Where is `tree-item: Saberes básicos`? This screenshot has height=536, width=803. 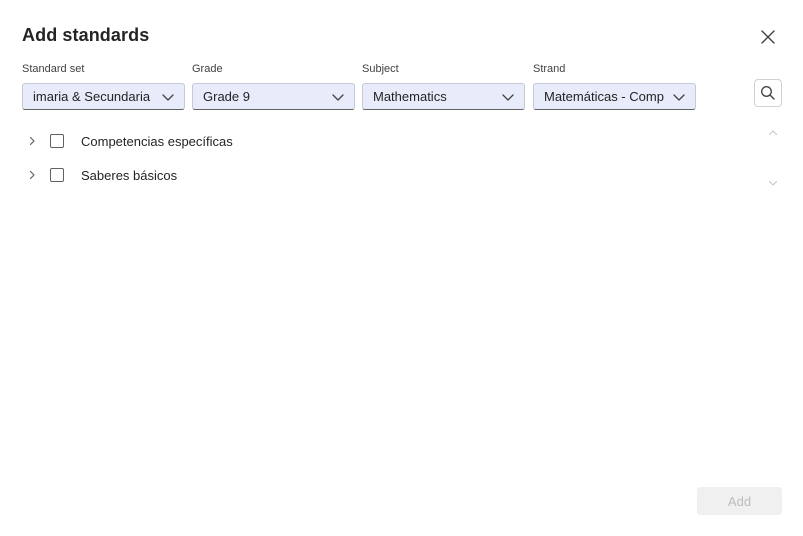 tree-item: Saberes básicos is located at coordinates (372, 175).